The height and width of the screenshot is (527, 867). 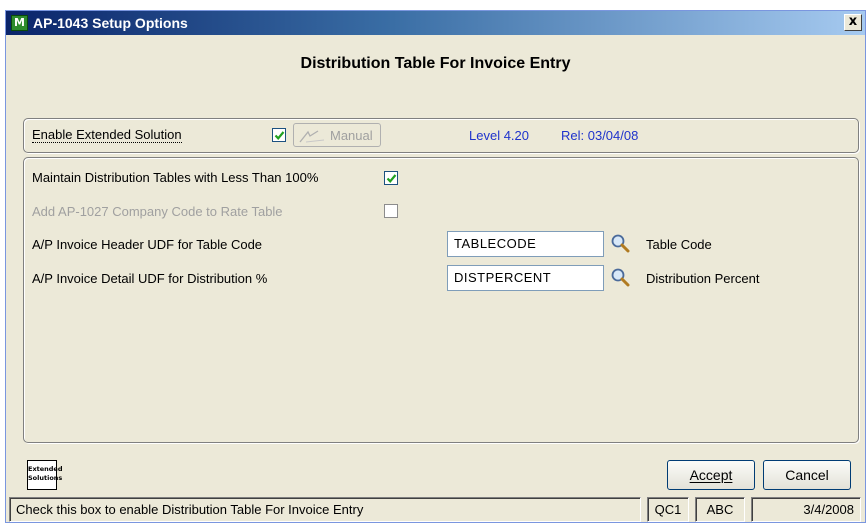 What do you see at coordinates (391, 211) in the screenshot?
I see `add-company-code-checkbox` at bounding box center [391, 211].